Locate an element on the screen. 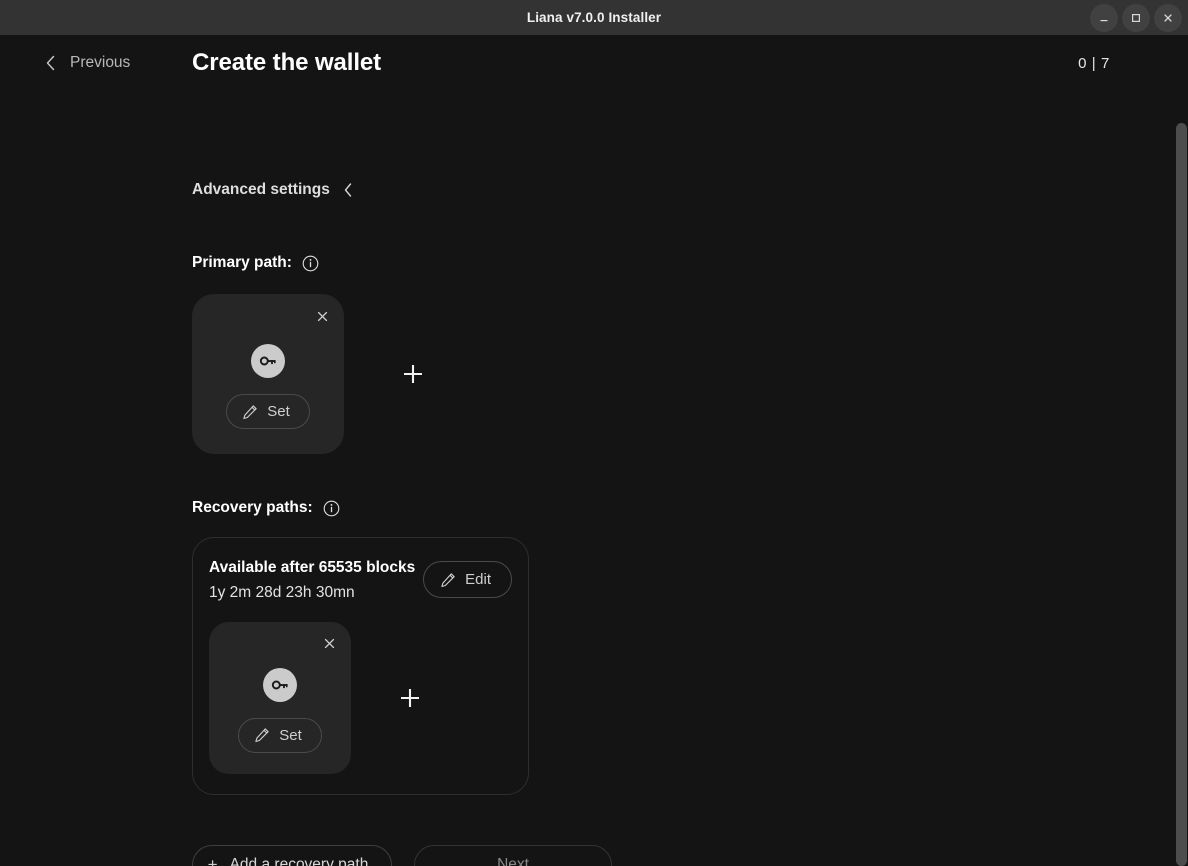  add-primary-key-button is located at coordinates (413, 374).